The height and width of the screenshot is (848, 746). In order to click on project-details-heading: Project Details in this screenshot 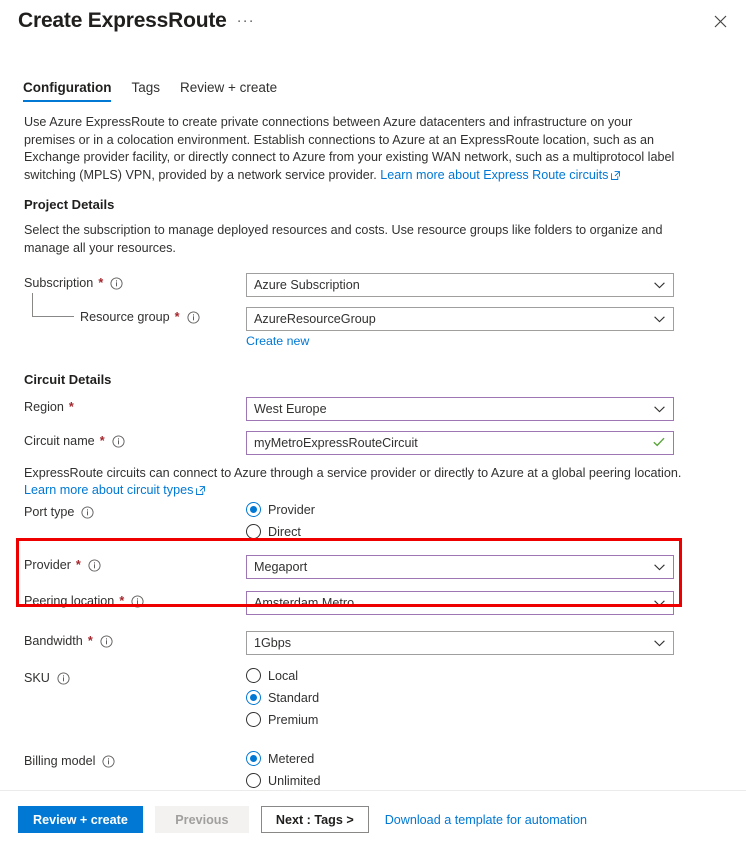, I will do `click(69, 204)`.